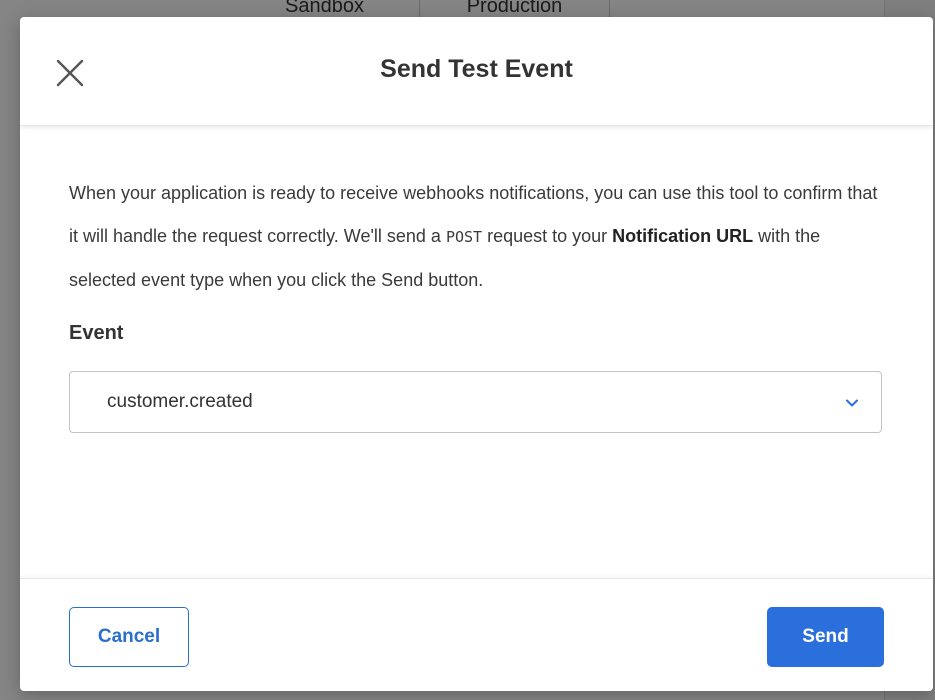 The height and width of the screenshot is (700, 935). Describe the element at coordinates (852, 403) in the screenshot. I see `chevron-down-icon` at that location.